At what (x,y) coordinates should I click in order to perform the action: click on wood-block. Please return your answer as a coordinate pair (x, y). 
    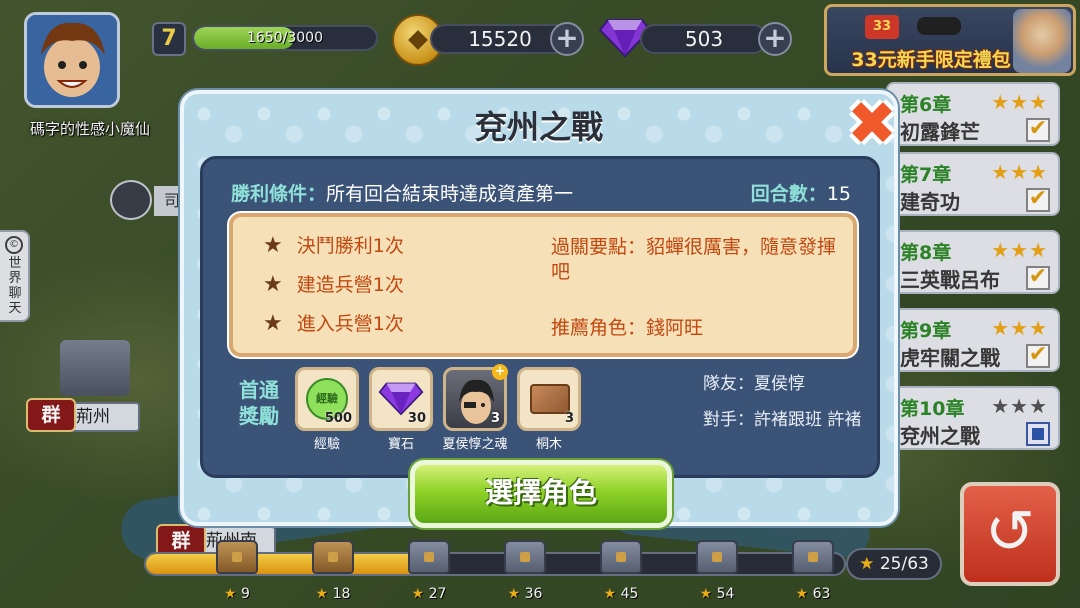
    Looking at the image, I should click on (550, 399).